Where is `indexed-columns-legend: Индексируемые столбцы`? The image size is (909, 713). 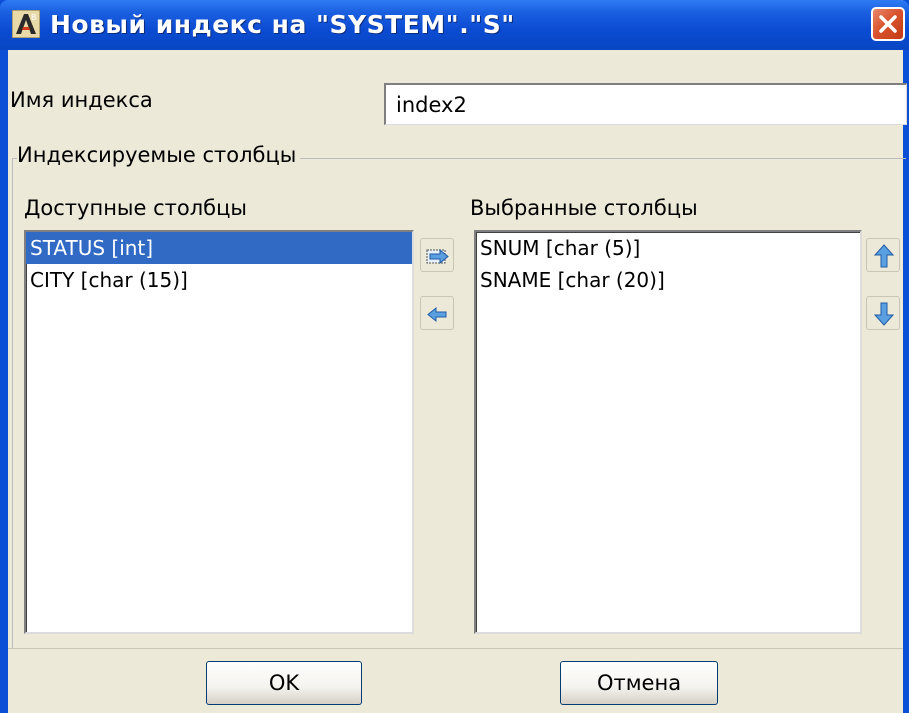
indexed-columns-legend: Индексируемые столбцы is located at coordinates (159, 155).